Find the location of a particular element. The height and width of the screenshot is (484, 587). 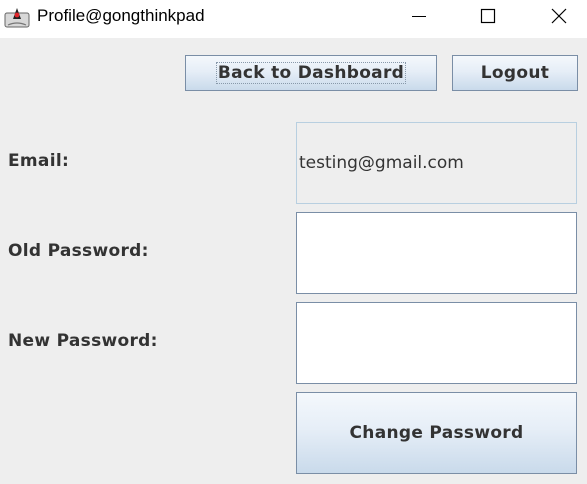

logout-button: Logout is located at coordinates (515, 73).